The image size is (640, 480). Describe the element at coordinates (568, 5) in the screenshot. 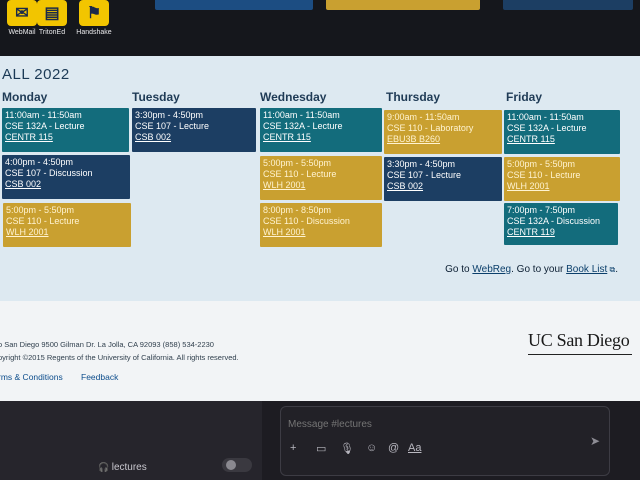

I see `top-button-navy` at that location.